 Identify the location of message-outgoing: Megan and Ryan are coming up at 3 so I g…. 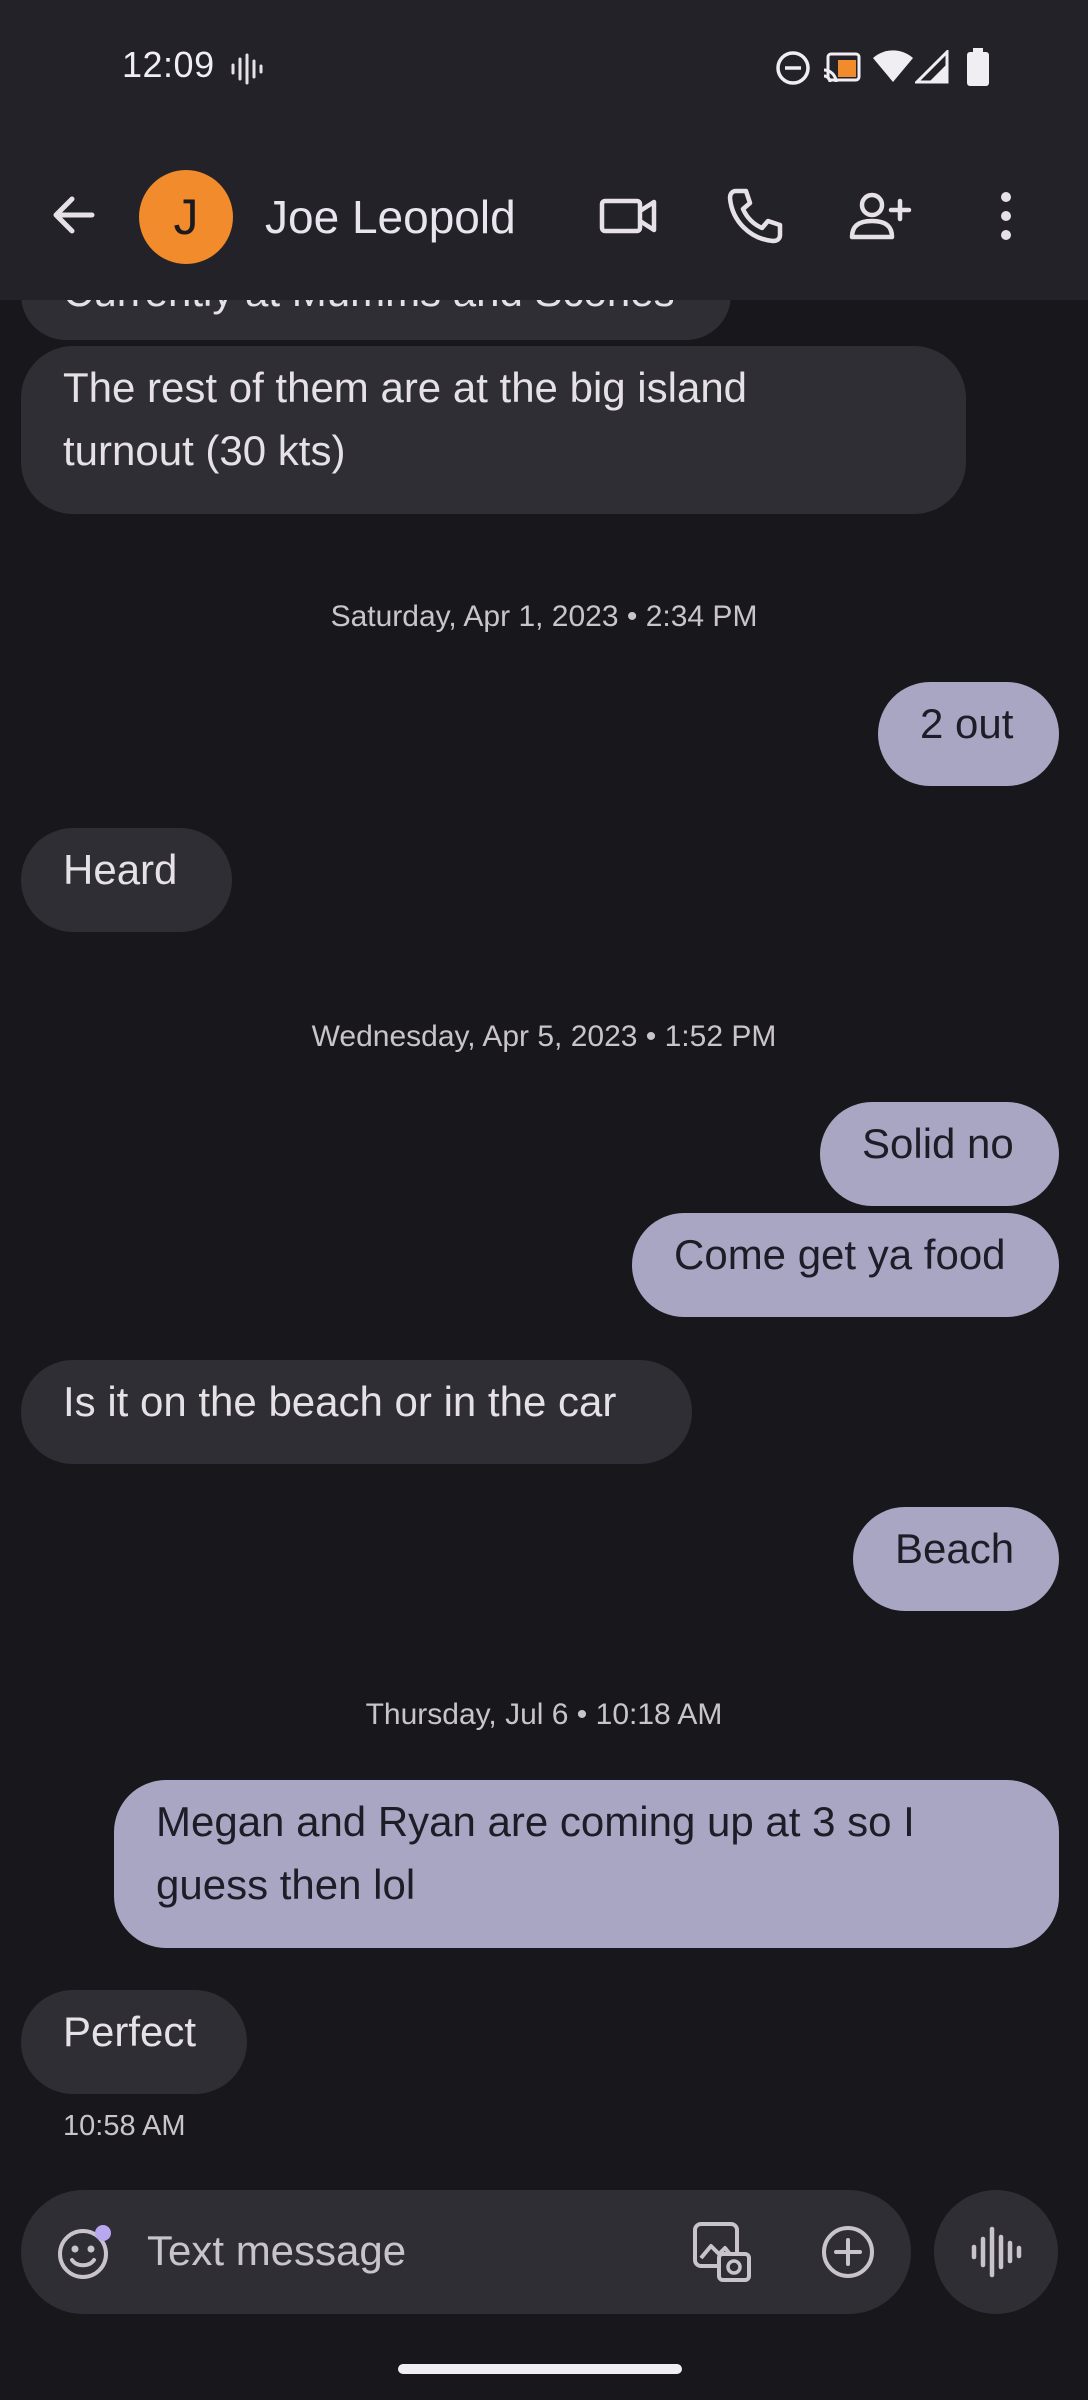
(586, 1864).